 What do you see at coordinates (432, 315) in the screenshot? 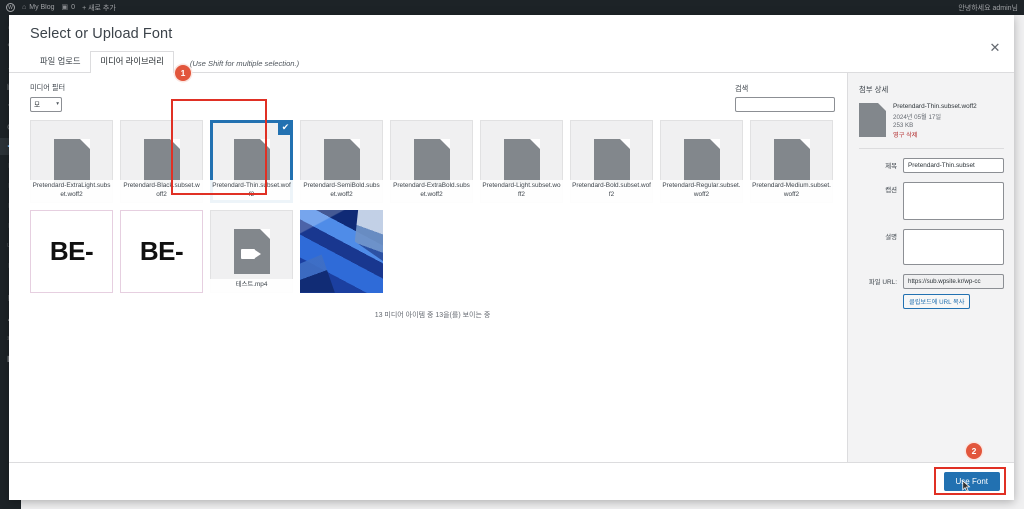
I see `media-count-text: 13 미디어 아이템 중 13을(를) 보이는 중` at bounding box center [432, 315].